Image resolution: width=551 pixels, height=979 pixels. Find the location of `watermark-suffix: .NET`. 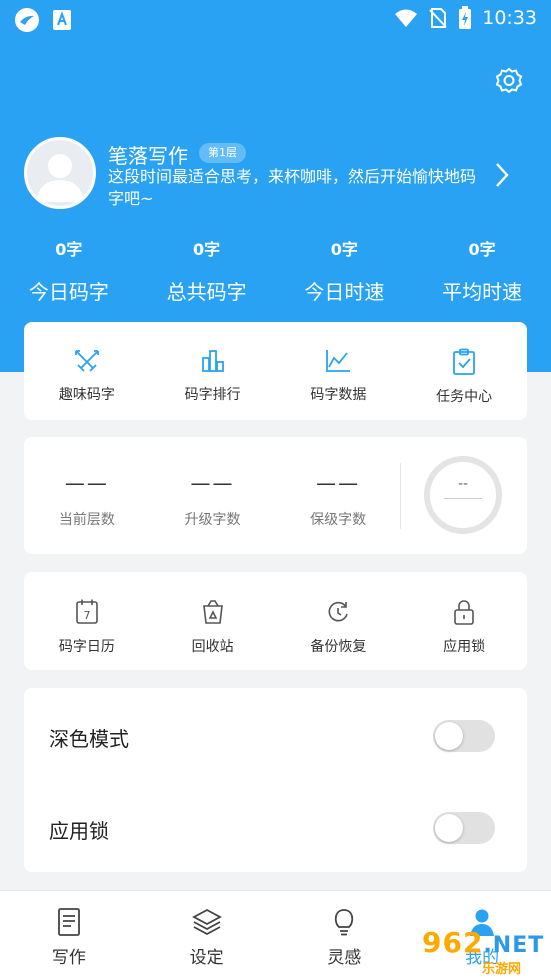

watermark-suffix: .NET is located at coordinates (514, 945).